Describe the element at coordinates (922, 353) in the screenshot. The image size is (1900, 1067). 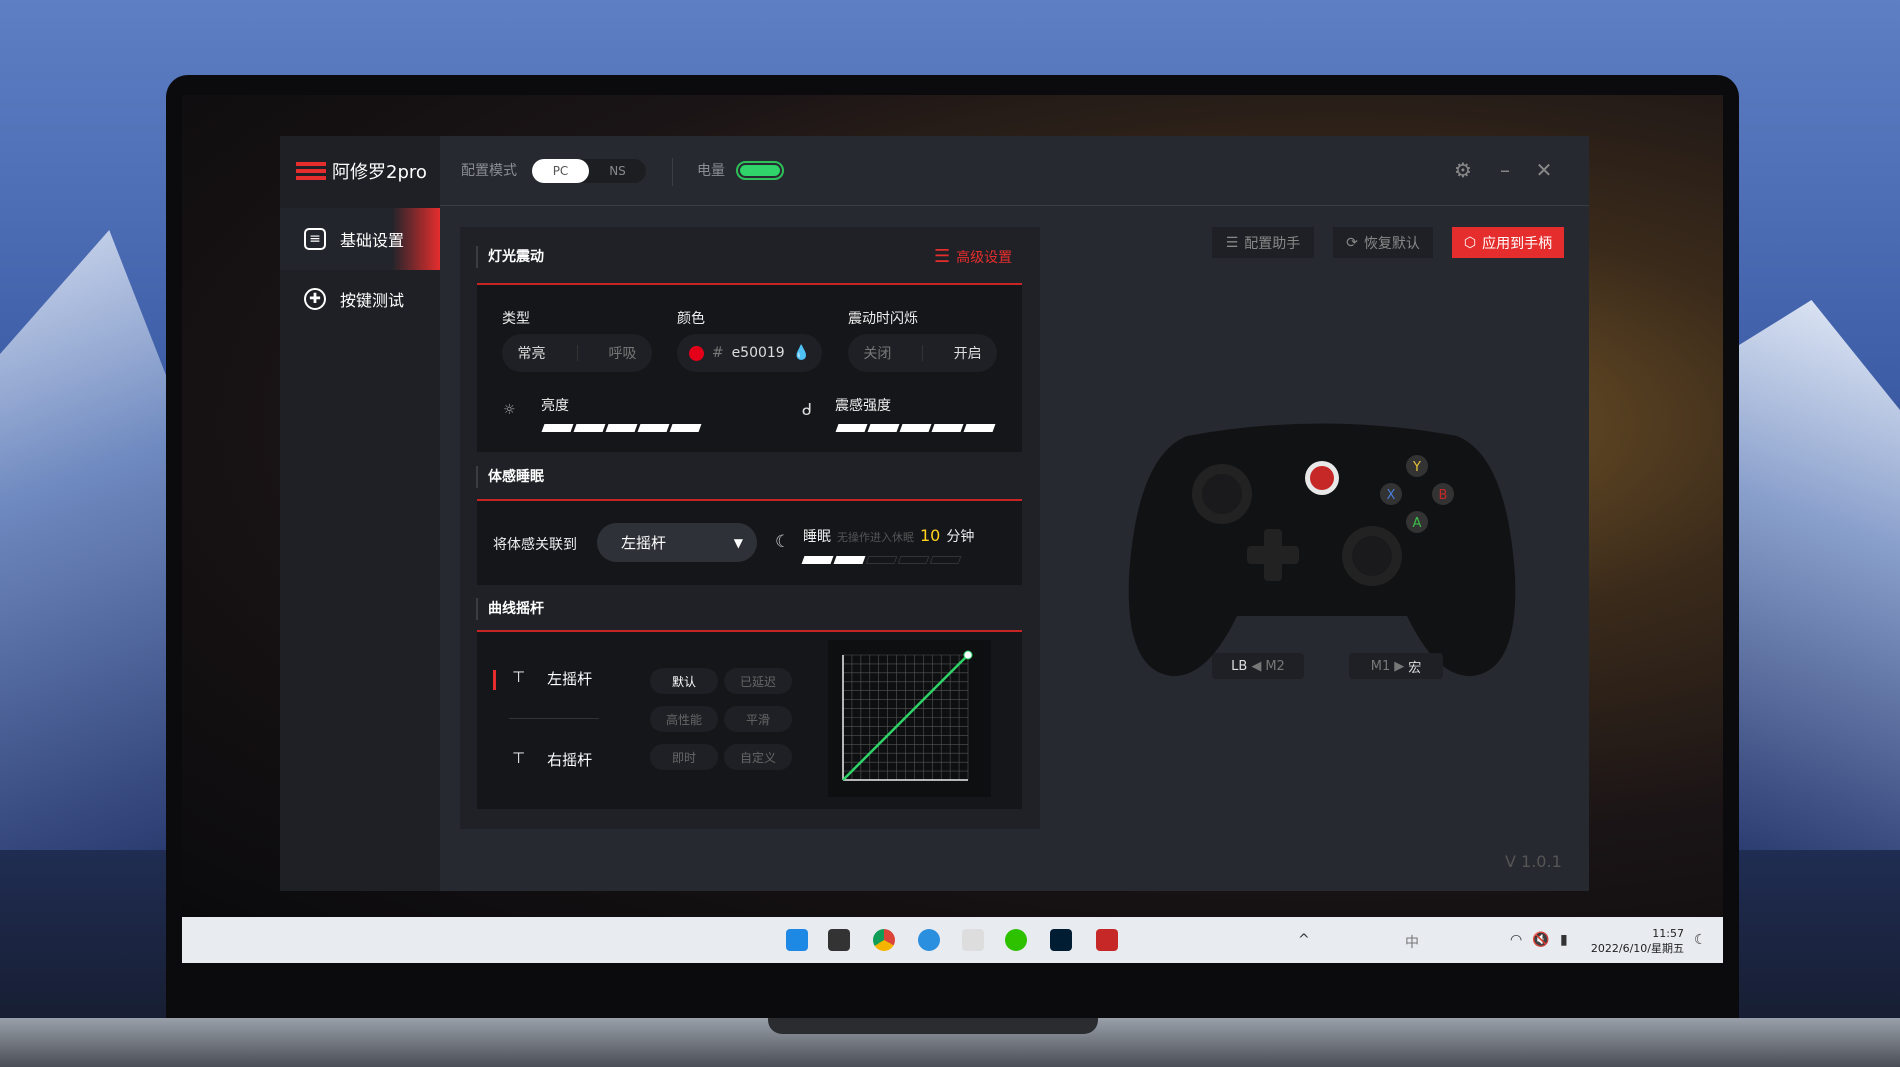
I see `flash-toggle: 关闭 开启` at that location.